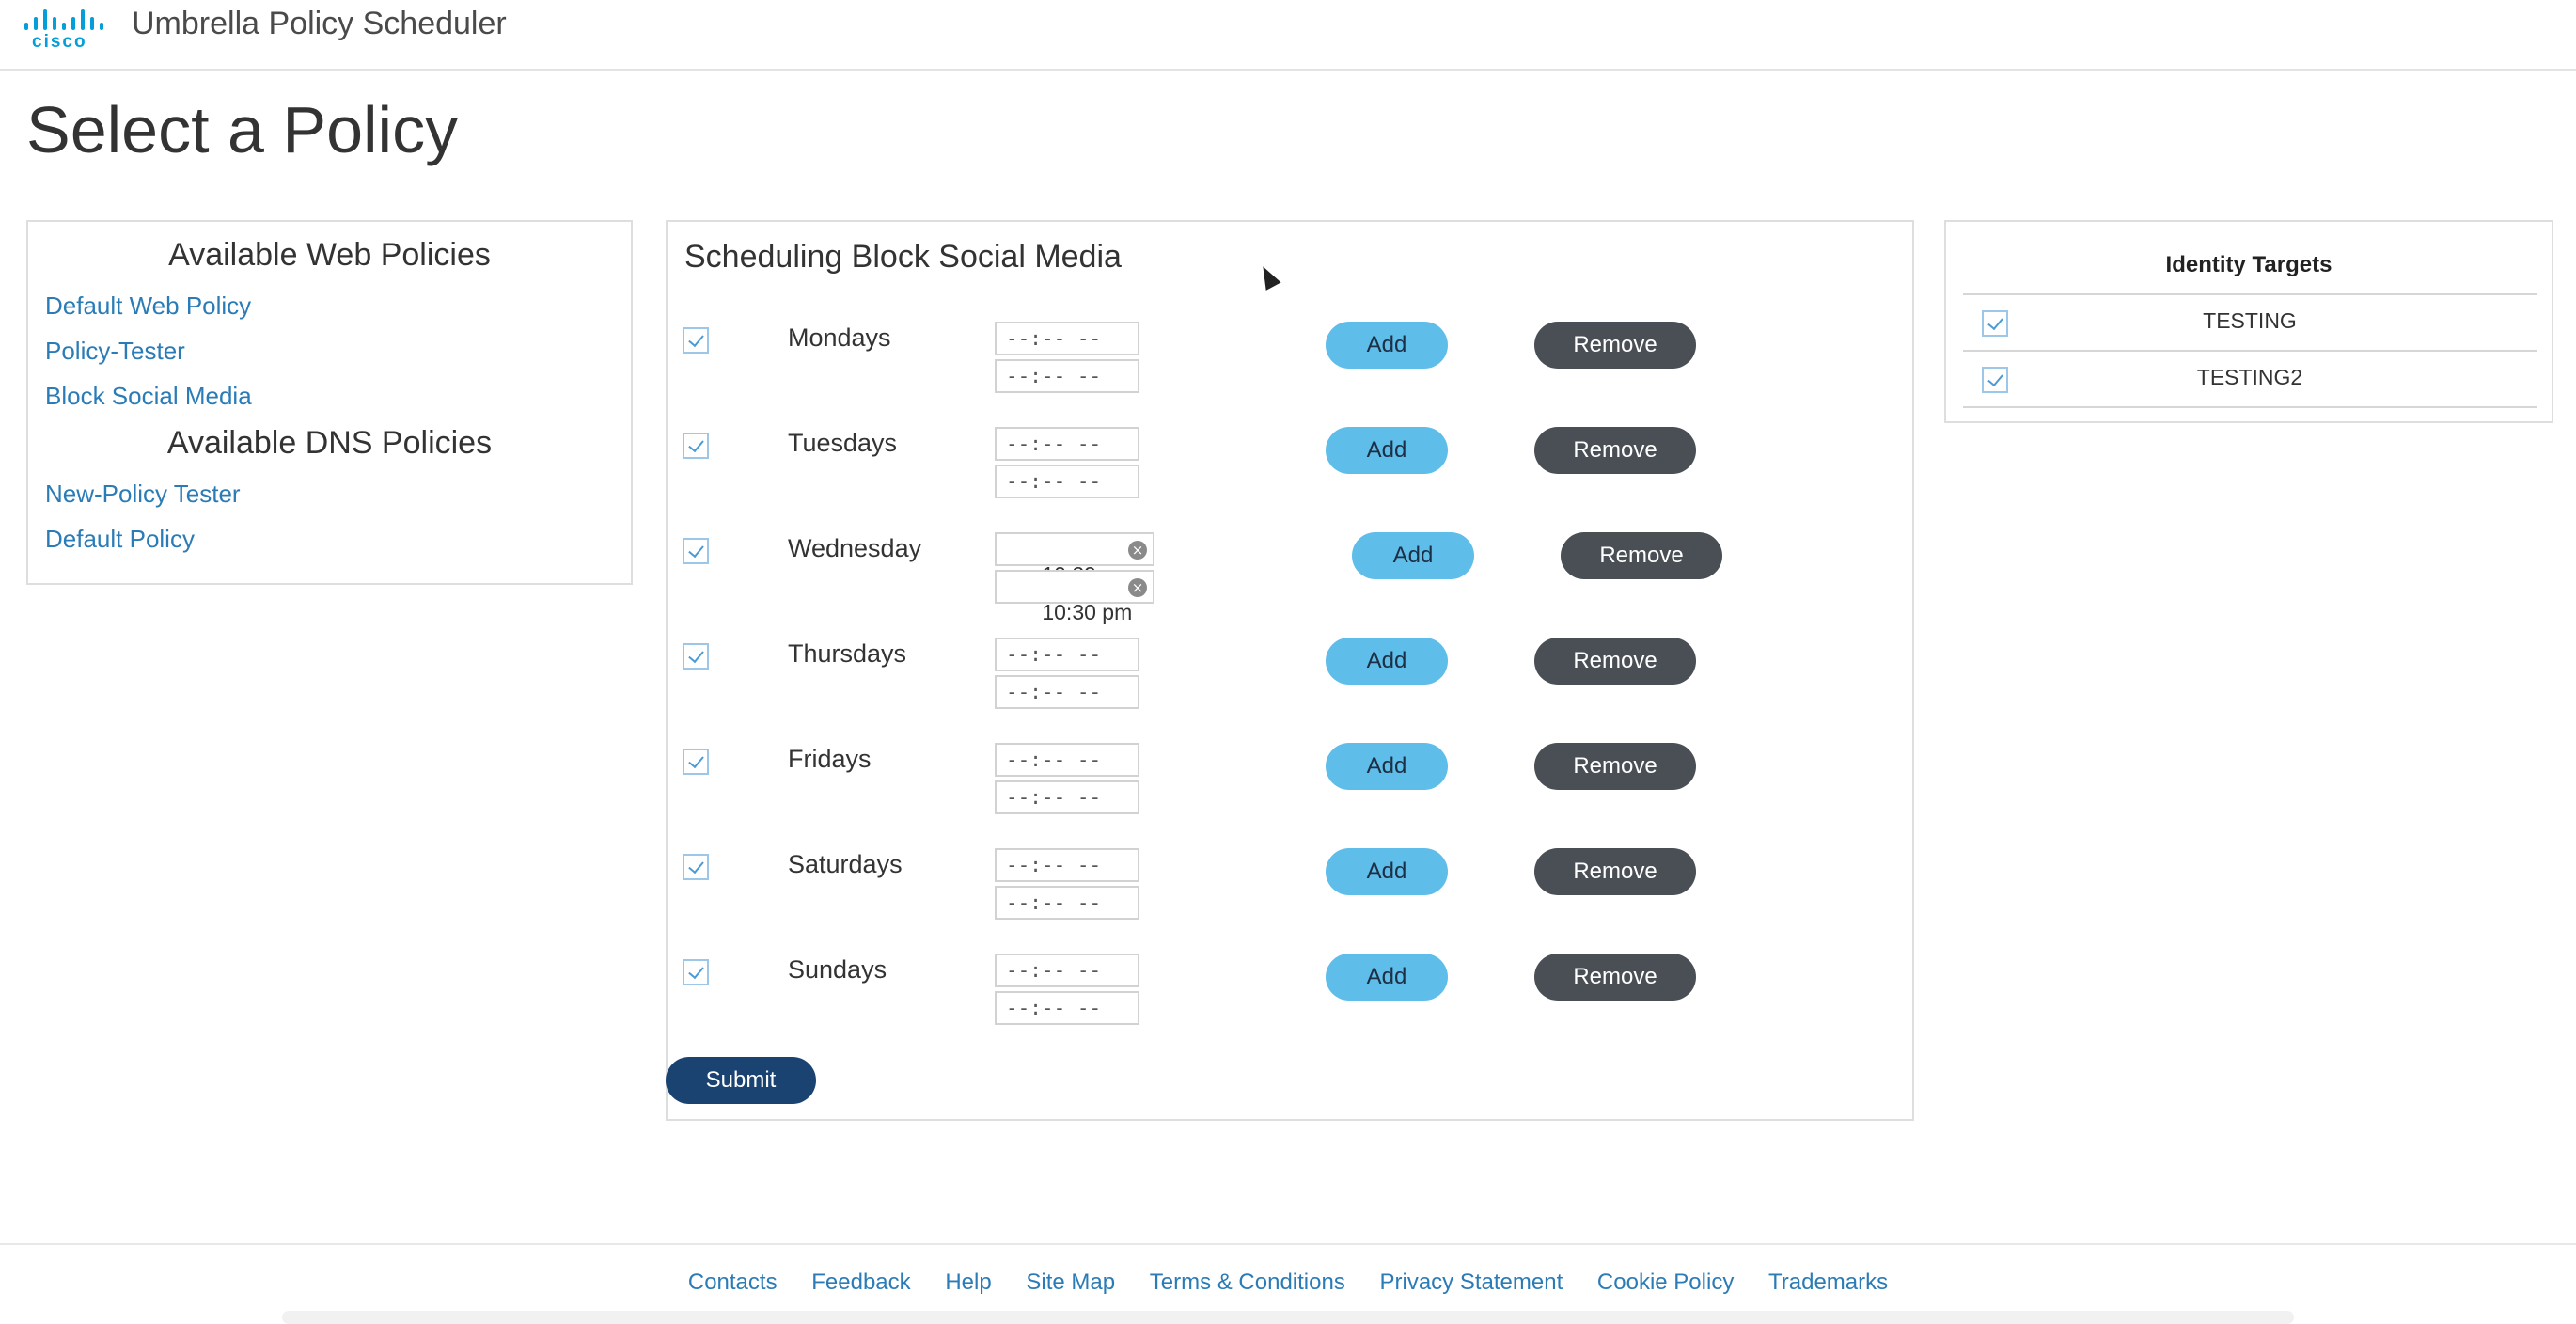 The width and height of the screenshot is (2576, 1324). What do you see at coordinates (60, 42) in the screenshot?
I see `cisco-wordmark: cisco` at bounding box center [60, 42].